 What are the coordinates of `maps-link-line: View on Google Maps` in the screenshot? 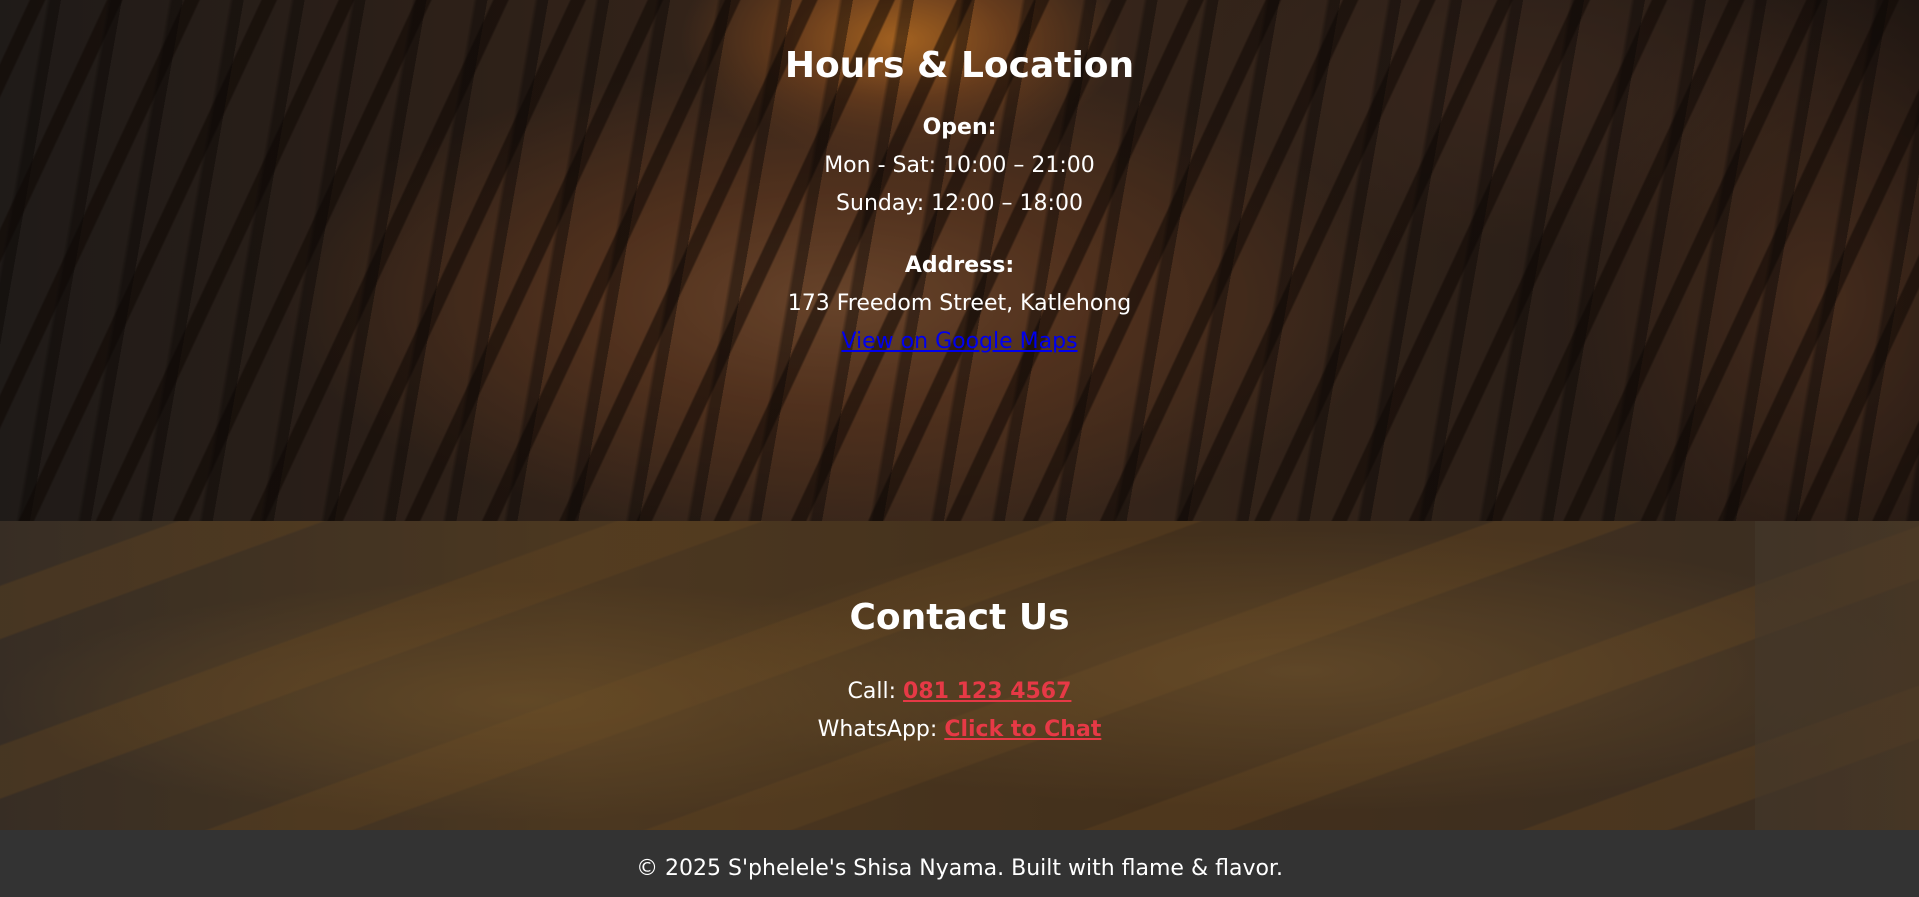 It's located at (959, 342).